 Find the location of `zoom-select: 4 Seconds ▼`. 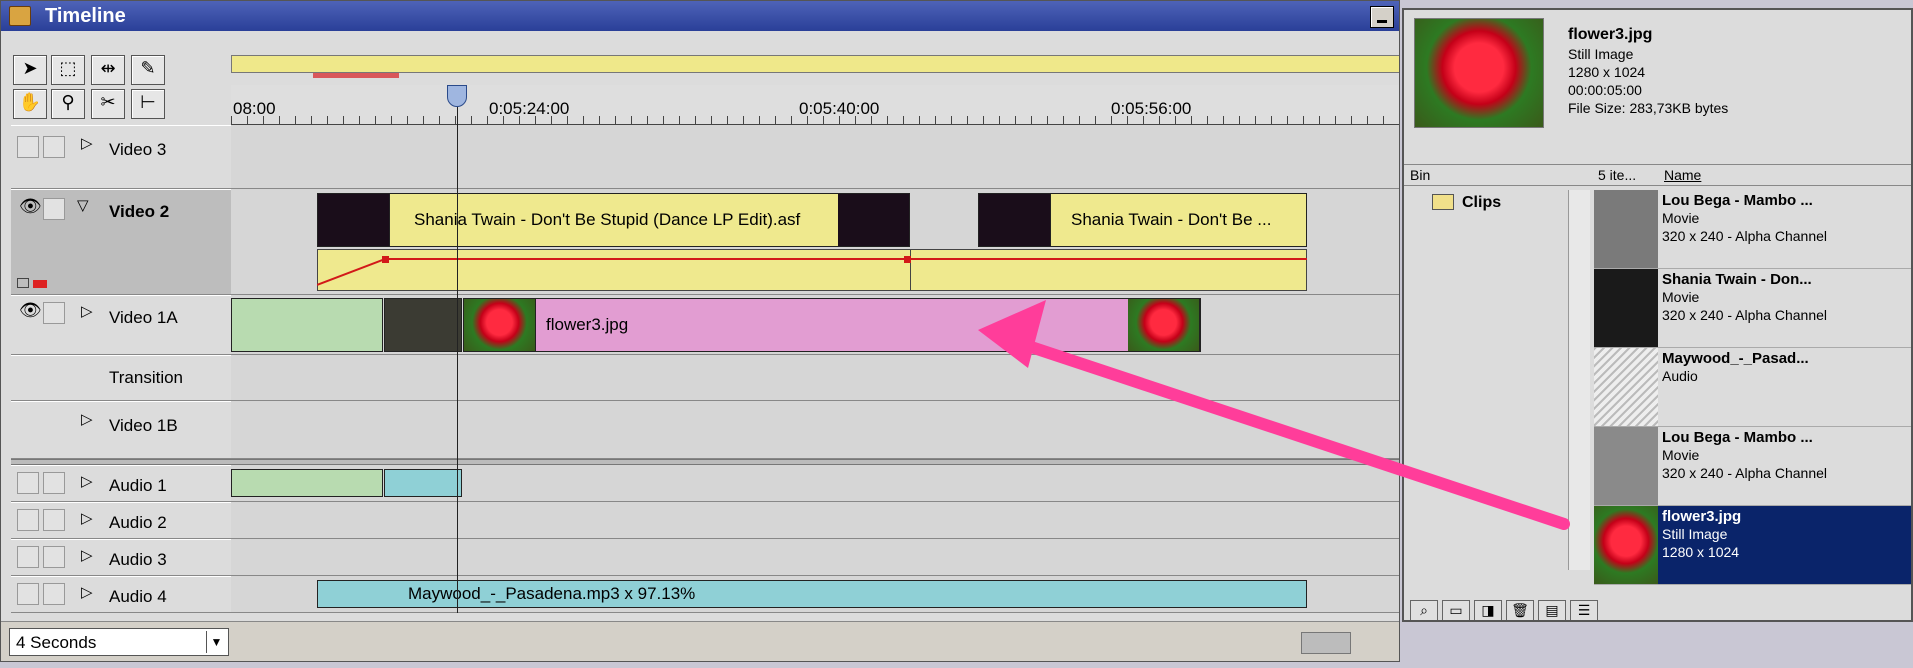

zoom-select: 4 Seconds ▼ is located at coordinates (119, 642).